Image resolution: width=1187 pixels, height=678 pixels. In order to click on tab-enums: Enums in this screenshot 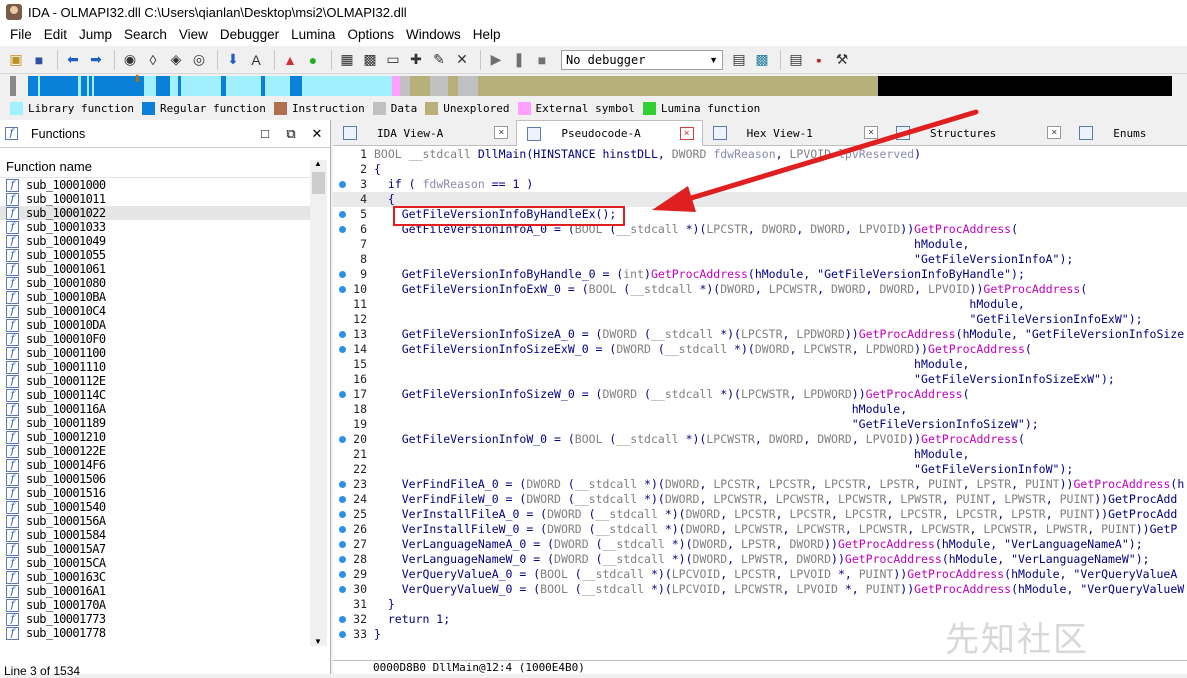, I will do `click(1128, 133)`.